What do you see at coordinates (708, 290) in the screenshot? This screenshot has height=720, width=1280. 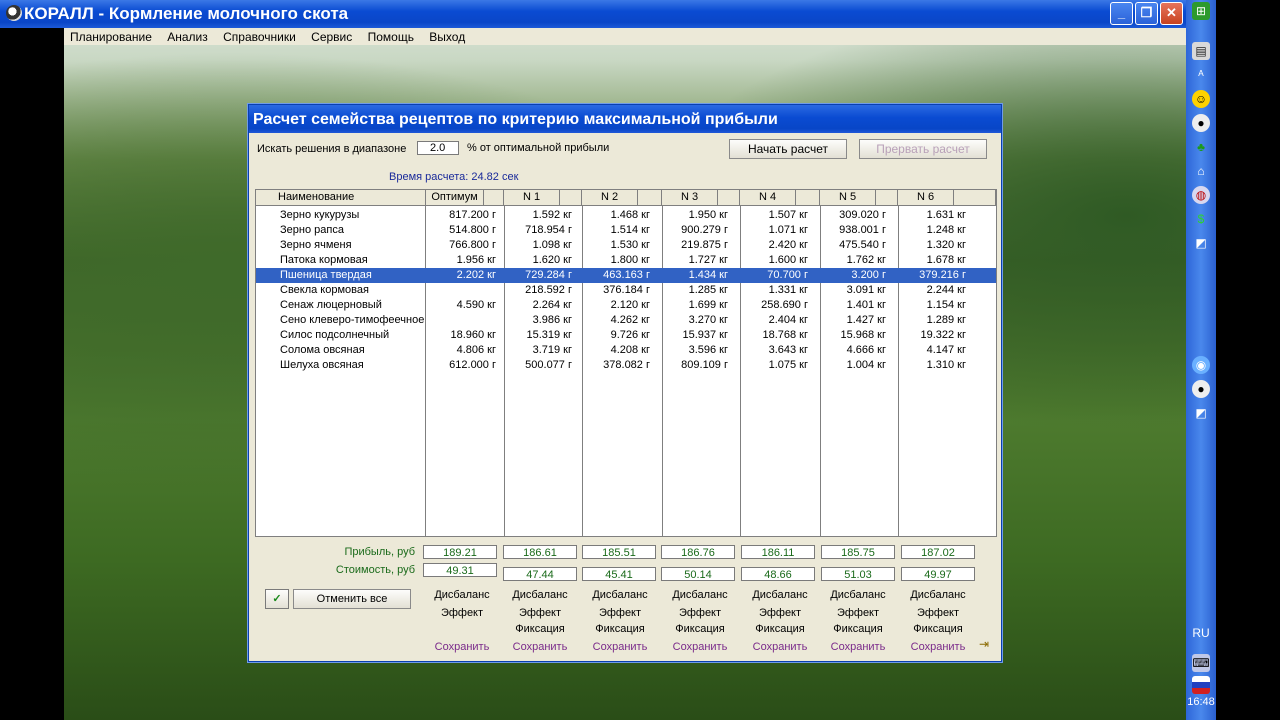 I see `row-value: 1.285 кг` at bounding box center [708, 290].